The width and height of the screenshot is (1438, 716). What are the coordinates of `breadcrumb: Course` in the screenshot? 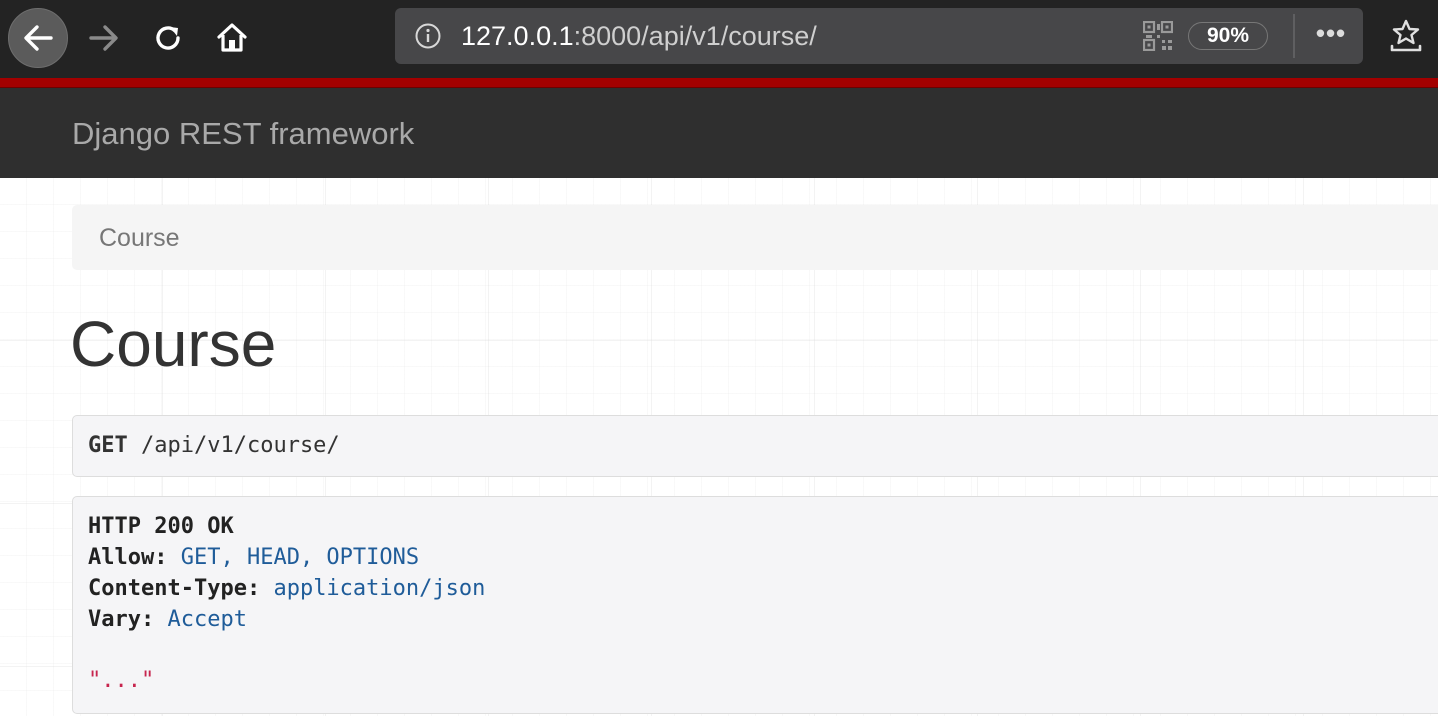 It's located at (755, 237).